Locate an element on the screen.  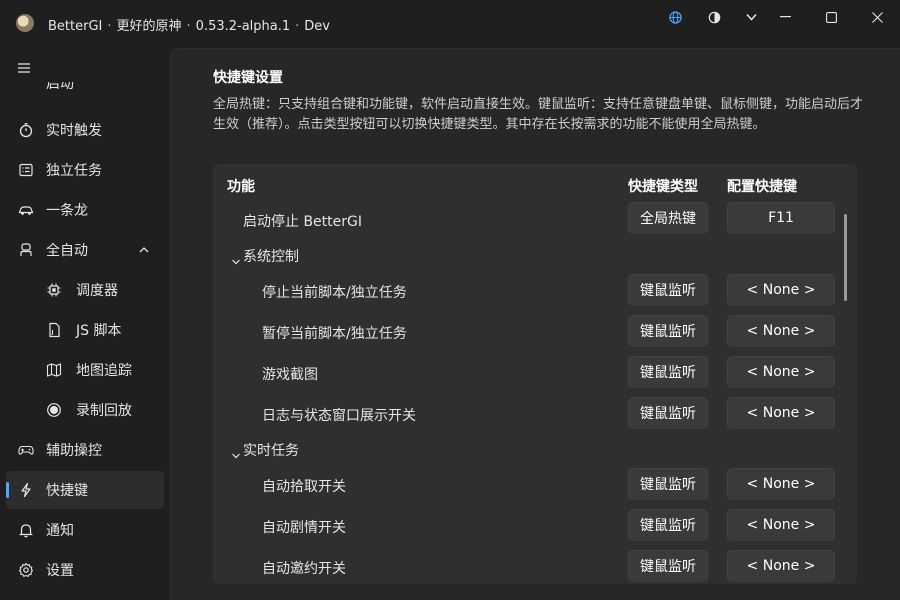
sidebar-item-settings: 设置 is located at coordinates (85, 570).